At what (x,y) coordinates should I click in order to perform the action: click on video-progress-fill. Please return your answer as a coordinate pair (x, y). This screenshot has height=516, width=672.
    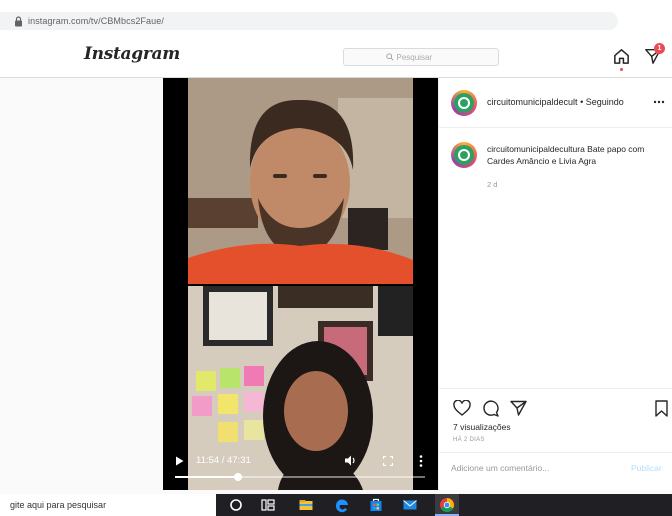
    Looking at the image, I should click on (206, 477).